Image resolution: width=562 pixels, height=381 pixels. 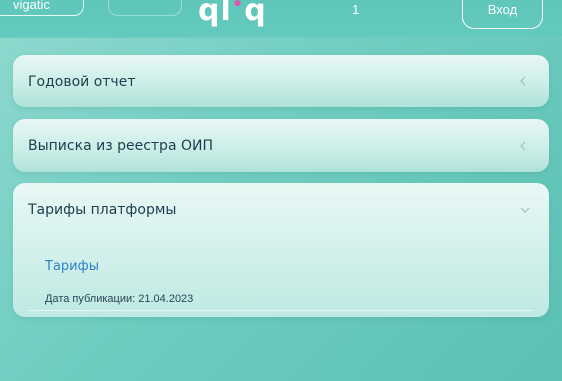 I want to click on accordion-title: Годовой отчет, so click(x=82, y=82).